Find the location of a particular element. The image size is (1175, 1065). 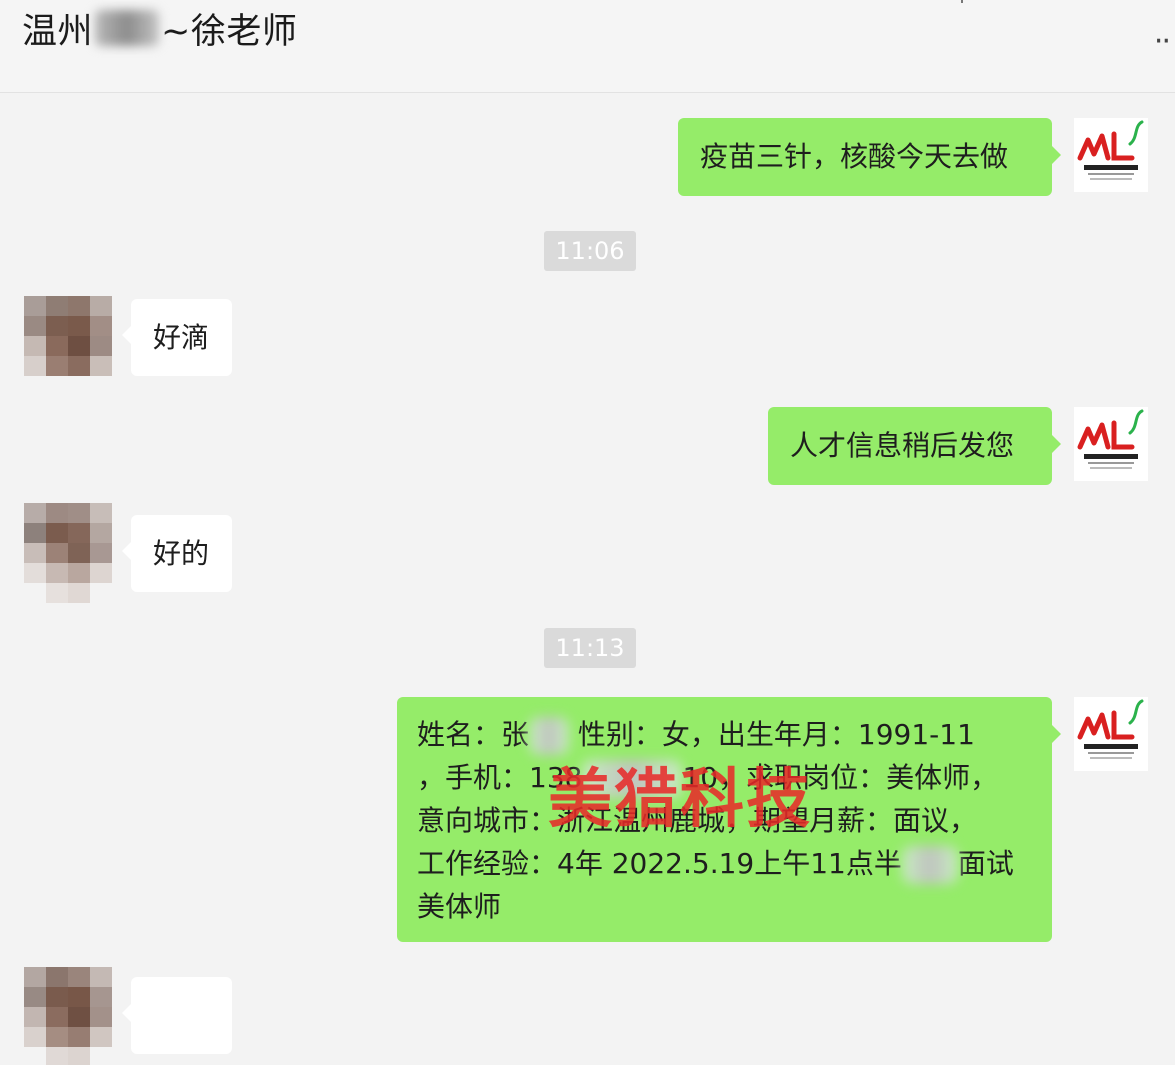

city-salary-field: 意向城市：浙江温州鹿城，期望月薪：面议， is located at coordinates (697, 820).